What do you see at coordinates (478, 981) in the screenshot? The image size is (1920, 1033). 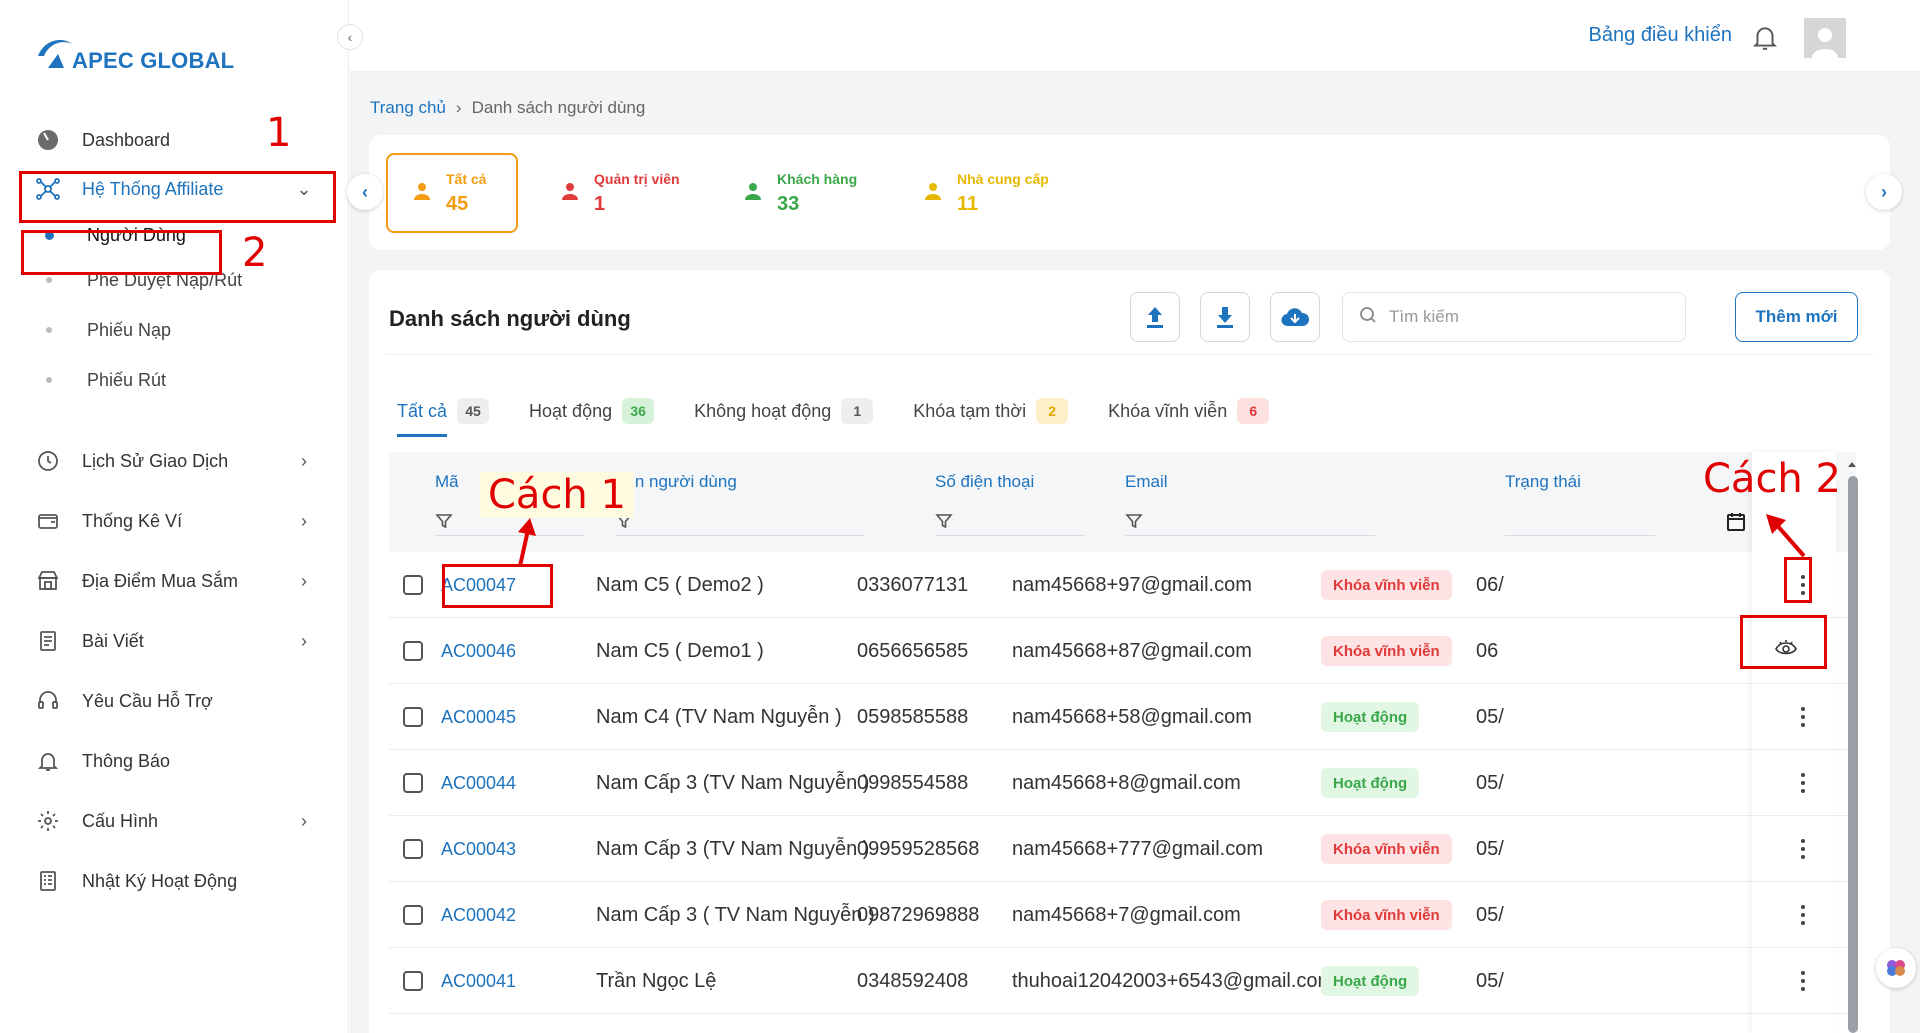 I see `user-code-link: AC00041` at bounding box center [478, 981].